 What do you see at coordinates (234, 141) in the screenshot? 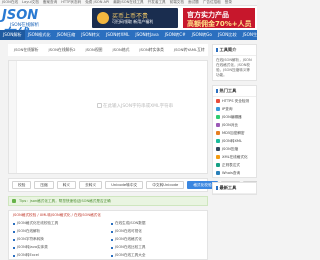
I see `hot-tool-item: JSON转XML` at bounding box center [234, 141].